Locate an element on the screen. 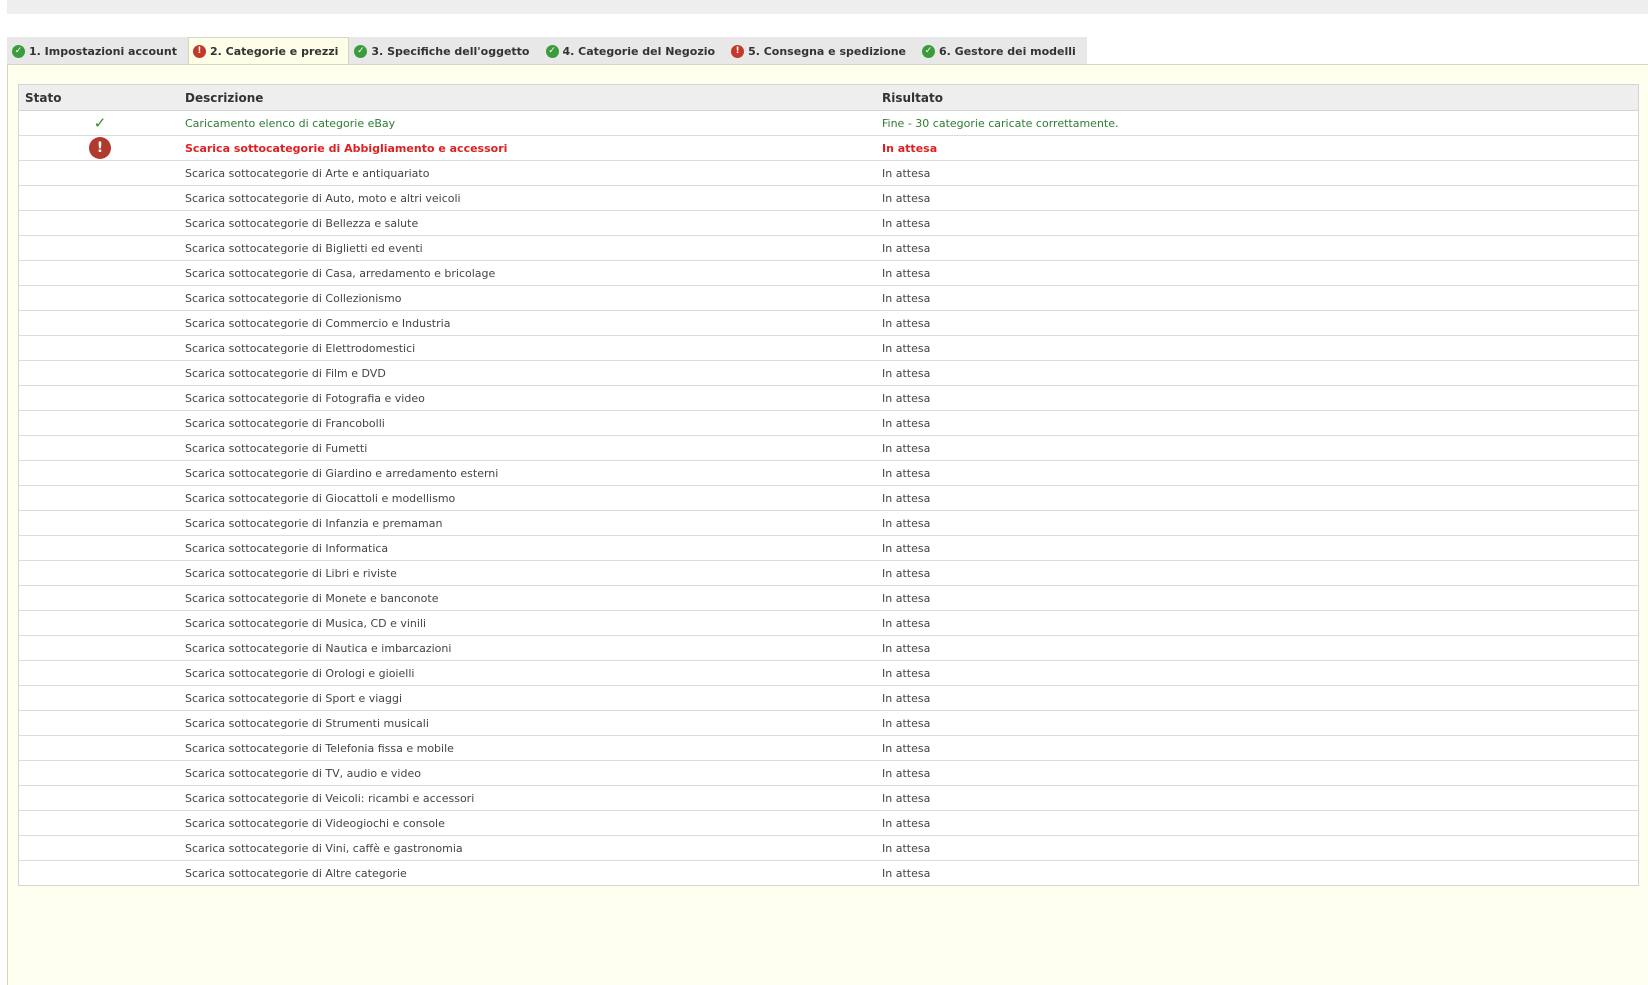 This screenshot has width=1648, height=985. tab-label: 6. Gestore dei modelli is located at coordinates (1007, 51).